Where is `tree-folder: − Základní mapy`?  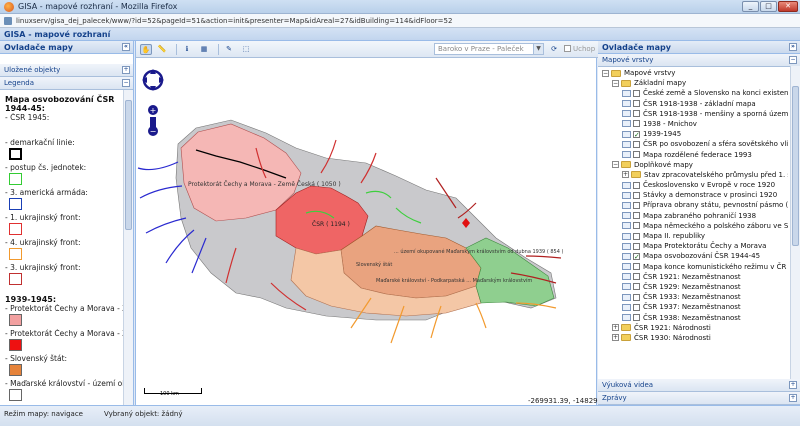 tree-folder: − Základní mapy is located at coordinates (693, 83).